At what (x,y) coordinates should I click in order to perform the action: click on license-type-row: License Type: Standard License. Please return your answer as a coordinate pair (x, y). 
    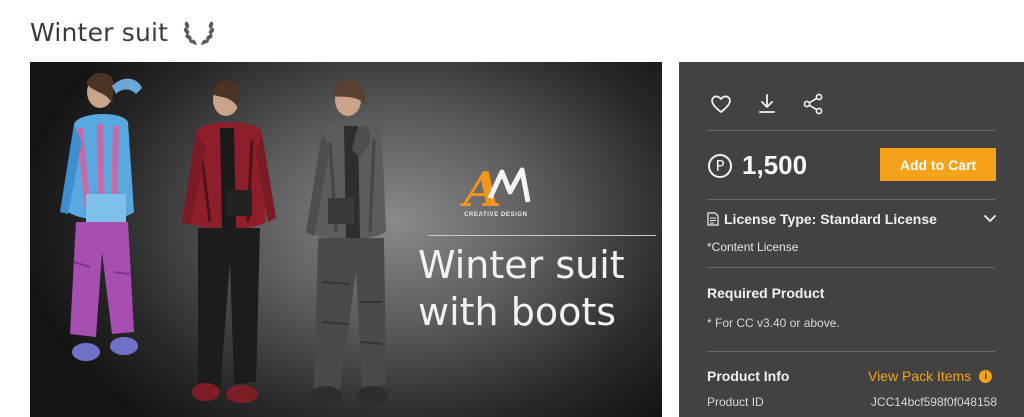
    Looking at the image, I should click on (852, 219).